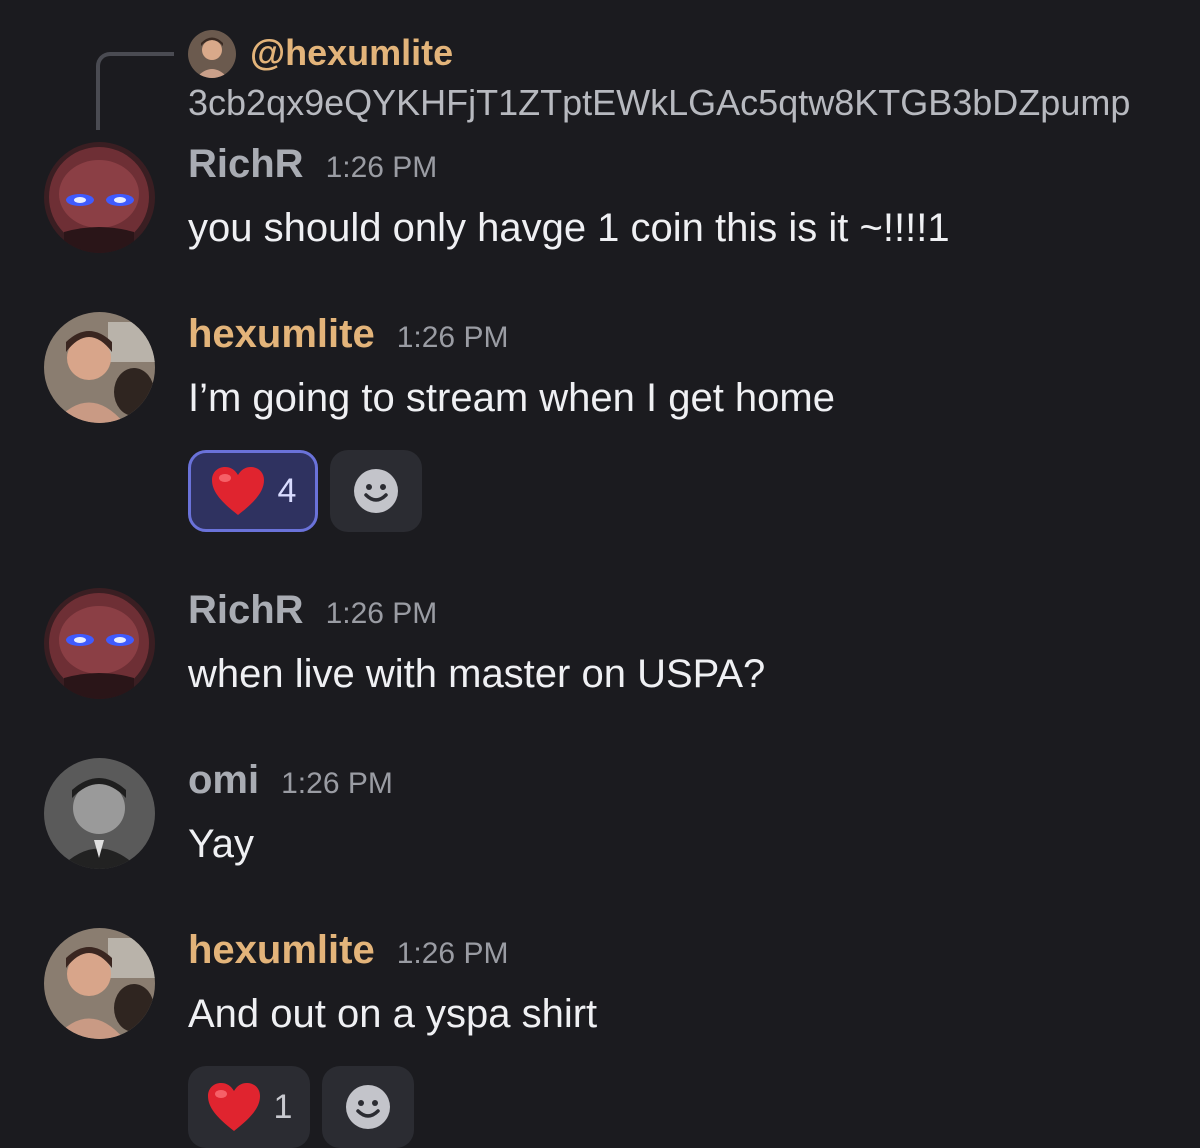 The height and width of the screenshot is (1148, 1200). What do you see at coordinates (212, 54) in the screenshot?
I see `reply-avatar` at bounding box center [212, 54].